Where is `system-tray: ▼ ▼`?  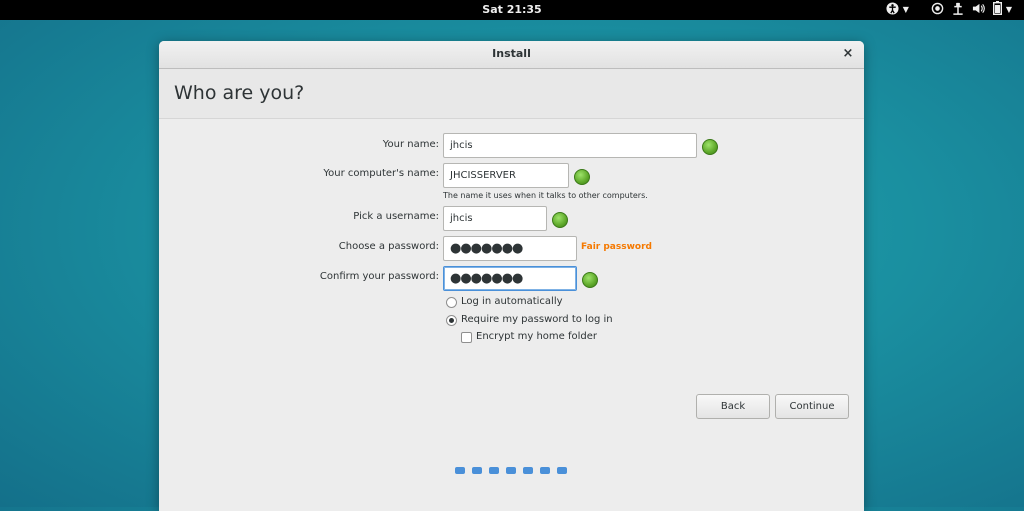 system-tray: ▼ ▼ is located at coordinates (949, 10).